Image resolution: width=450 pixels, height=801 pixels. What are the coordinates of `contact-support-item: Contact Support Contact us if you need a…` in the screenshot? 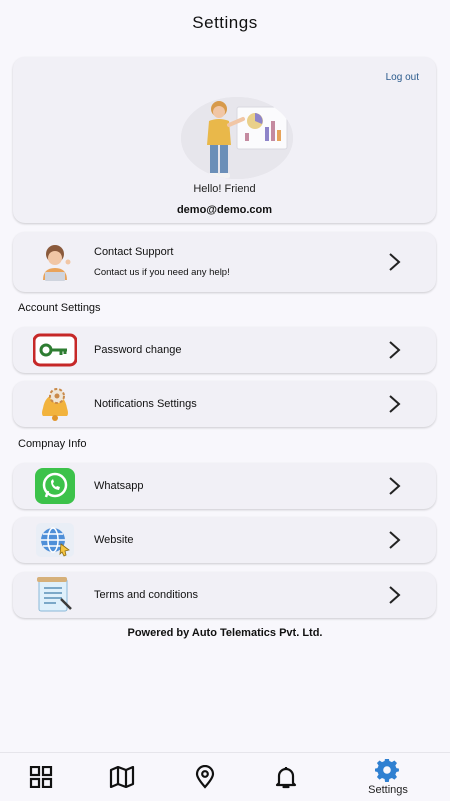 It's located at (224, 262).